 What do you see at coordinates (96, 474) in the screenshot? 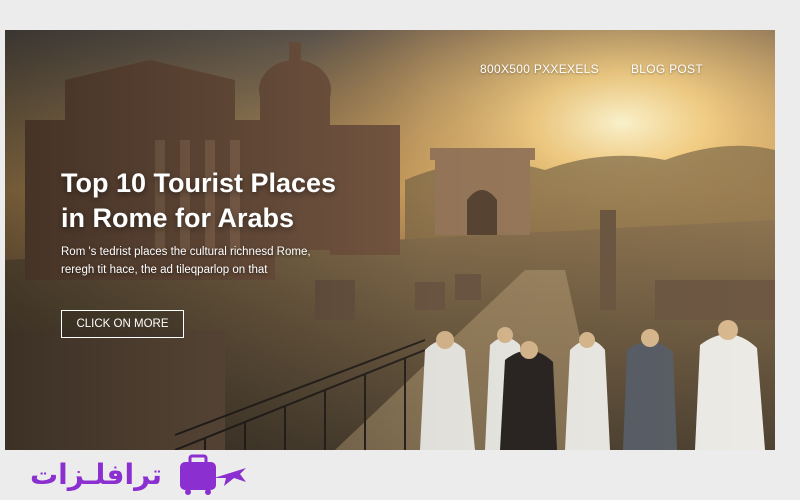
I see `brand-name: ترافلـزات` at bounding box center [96, 474].